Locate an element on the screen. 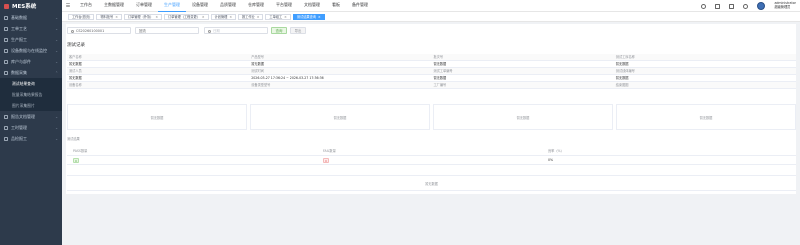 The image size is (800, 245). tag-label: 计划管理 is located at coordinates (221, 16).